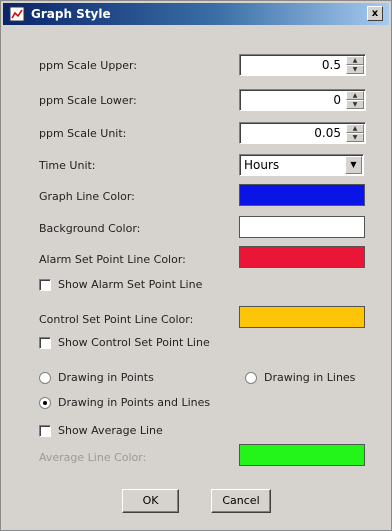 The width and height of the screenshot is (392, 531). I want to click on close-button: x, so click(375, 13).